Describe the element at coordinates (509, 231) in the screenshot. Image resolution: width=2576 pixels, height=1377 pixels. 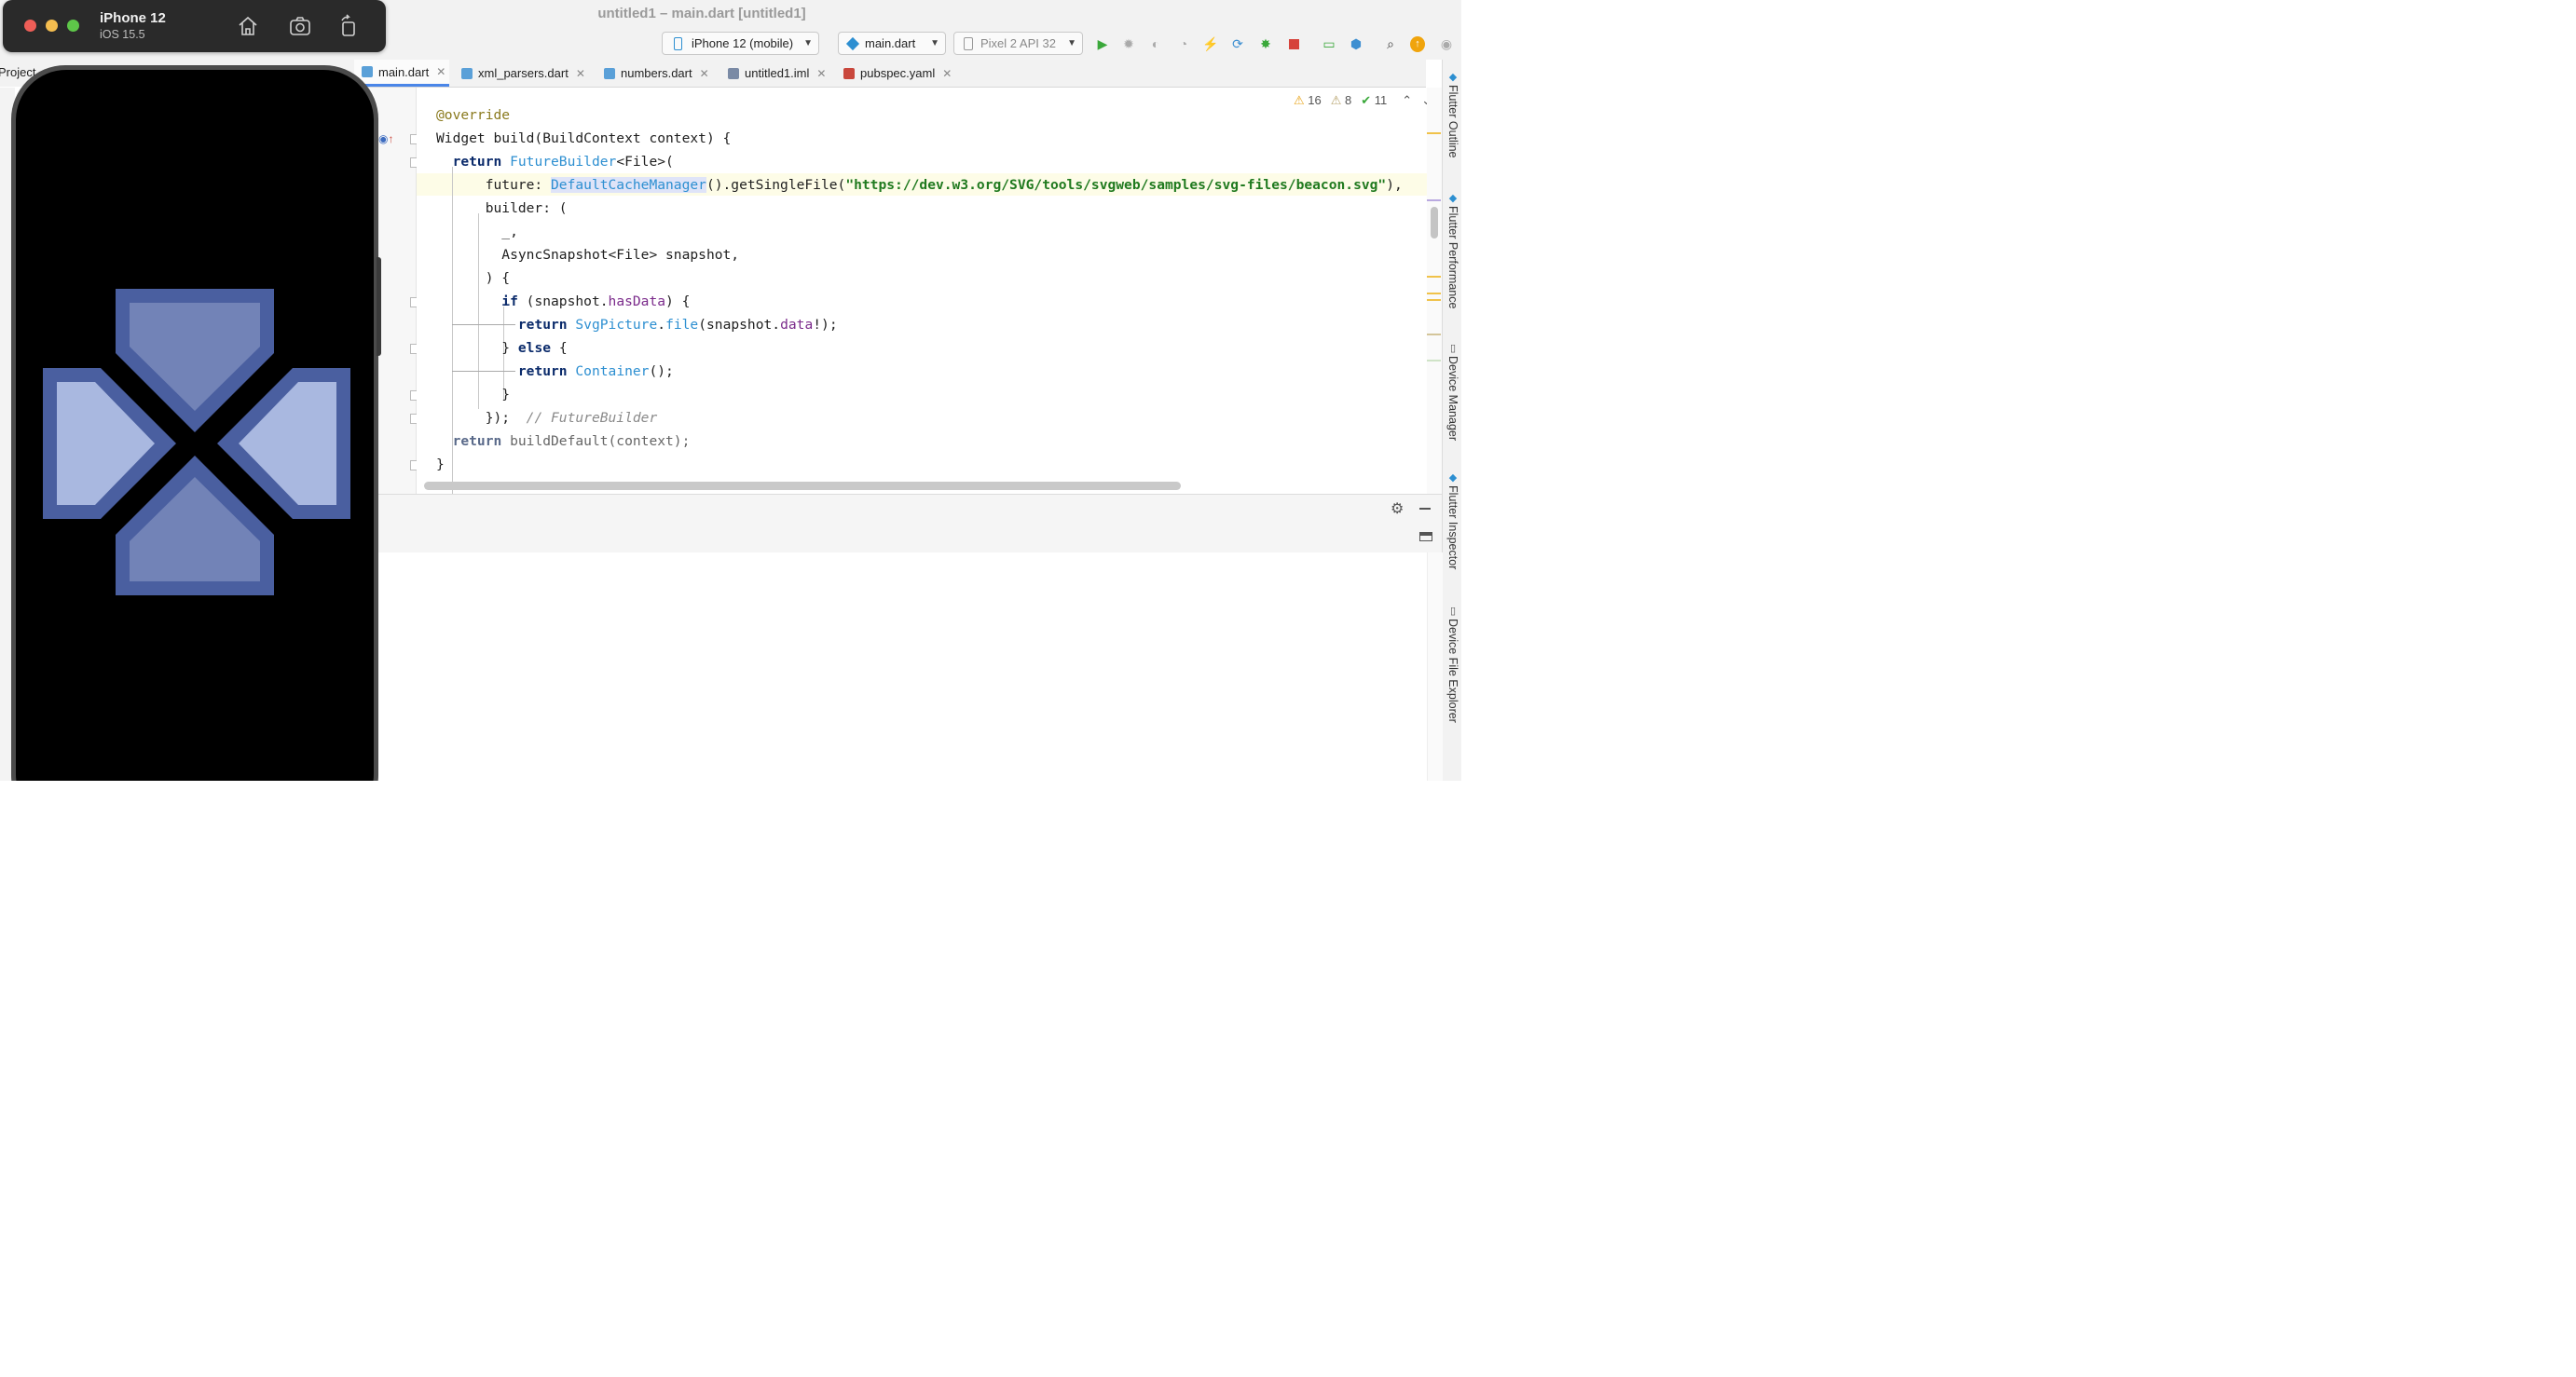
I see `code-token: _,` at that location.